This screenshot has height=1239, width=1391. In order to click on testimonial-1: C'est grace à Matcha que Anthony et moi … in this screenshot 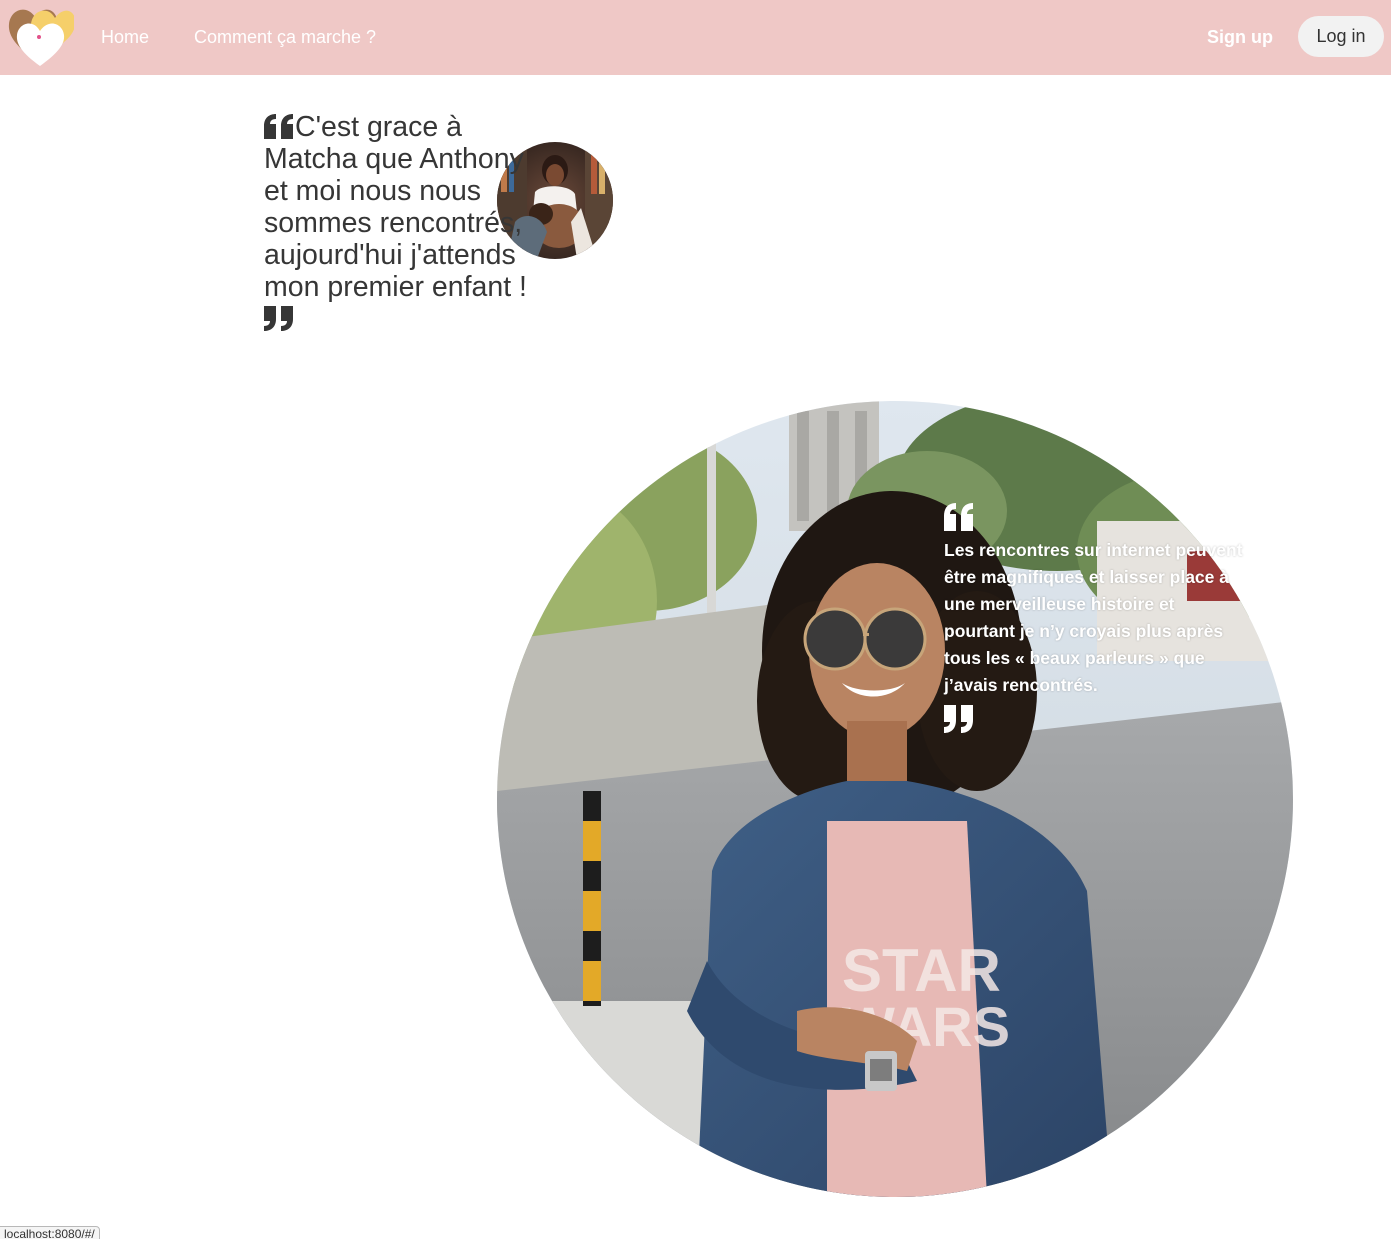, I will do `click(396, 223)`.